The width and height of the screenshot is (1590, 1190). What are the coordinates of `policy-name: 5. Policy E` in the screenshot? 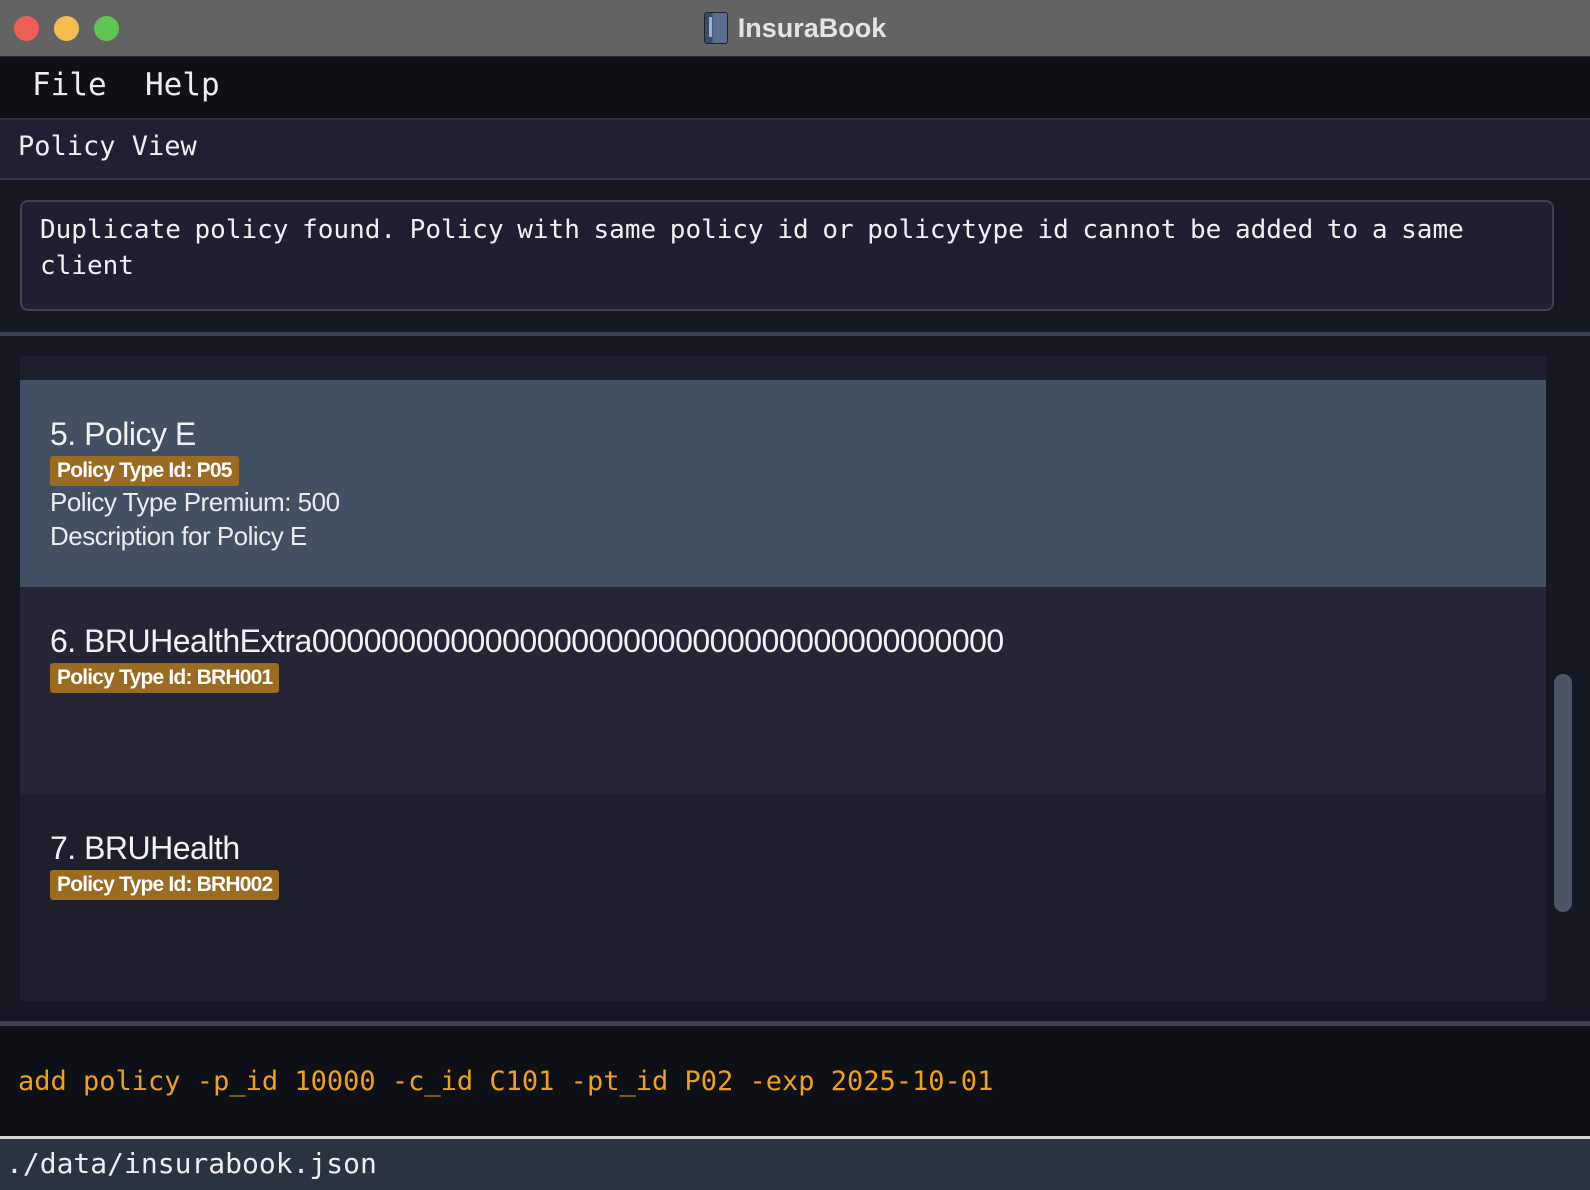 It's located at (123, 434).